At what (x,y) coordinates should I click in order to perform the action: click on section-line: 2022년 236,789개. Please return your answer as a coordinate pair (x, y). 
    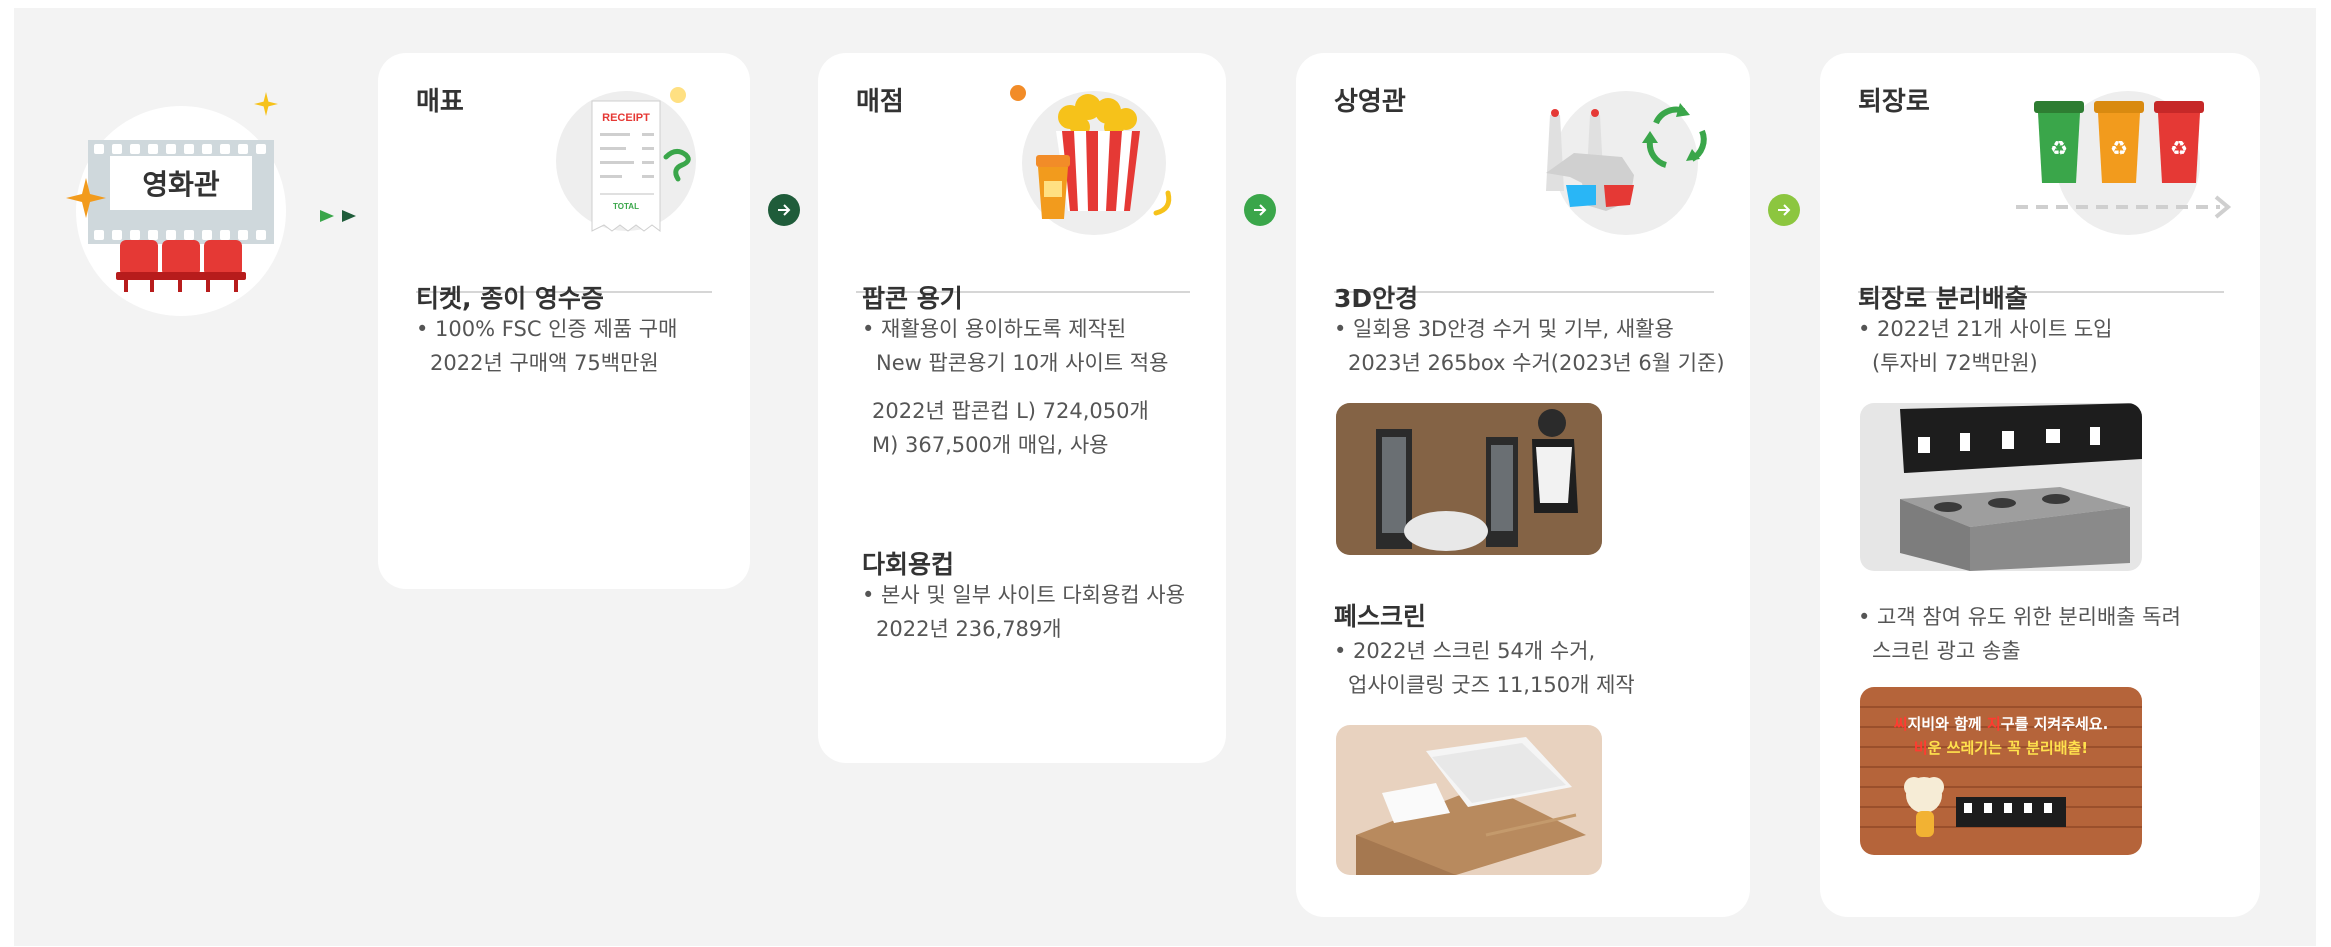
    Looking at the image, I should click on (969, 629).